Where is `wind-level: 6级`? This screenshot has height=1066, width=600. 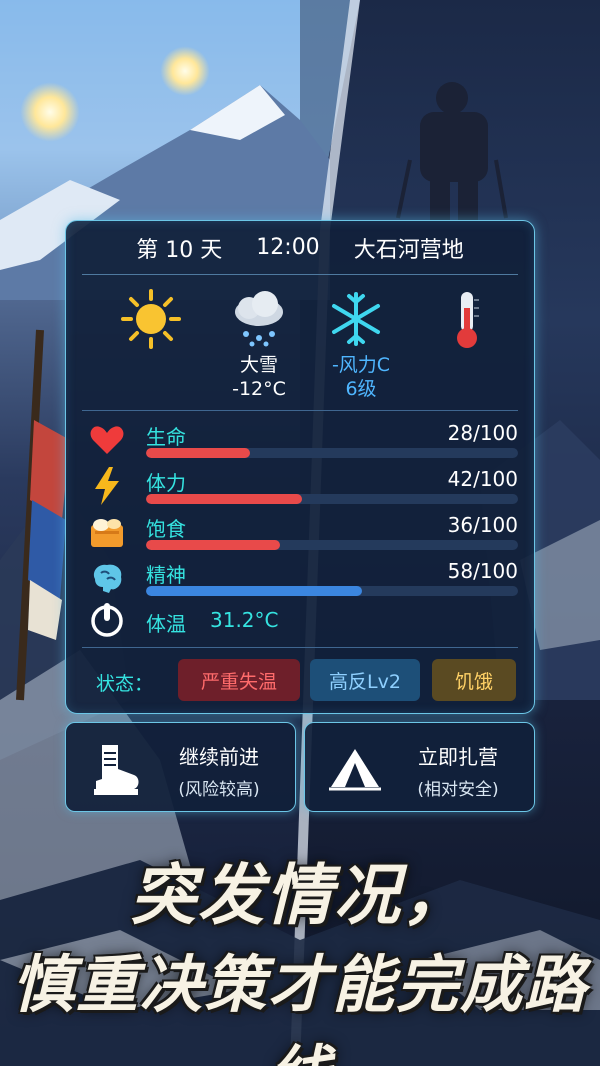 wind-level: 6级 is located at coordinates (361, 389).